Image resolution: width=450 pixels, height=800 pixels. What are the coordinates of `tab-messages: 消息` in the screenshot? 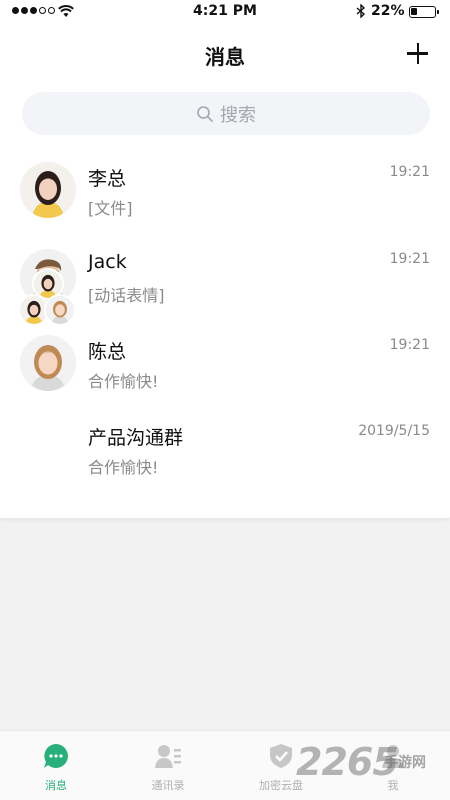 It's located at (56, 765).